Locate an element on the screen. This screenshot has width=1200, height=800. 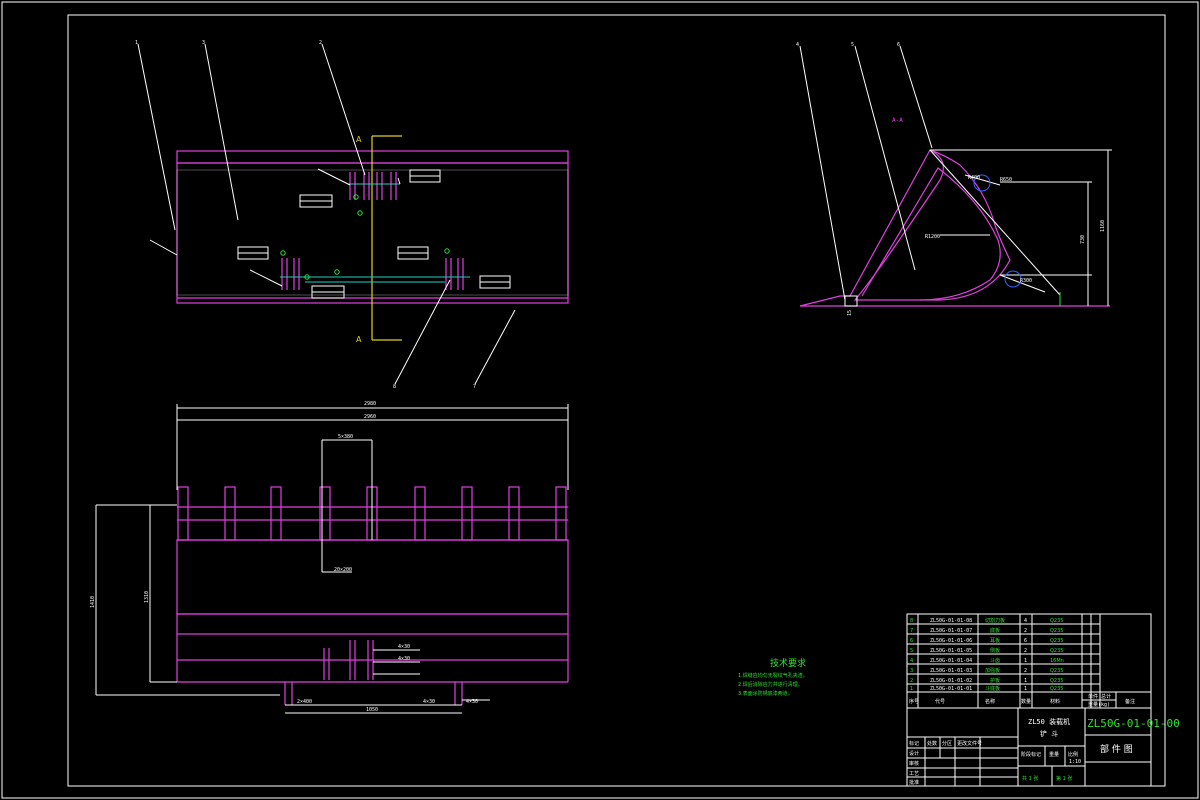
dim-2x400: 2×400 is located at coordinates (304, 702).